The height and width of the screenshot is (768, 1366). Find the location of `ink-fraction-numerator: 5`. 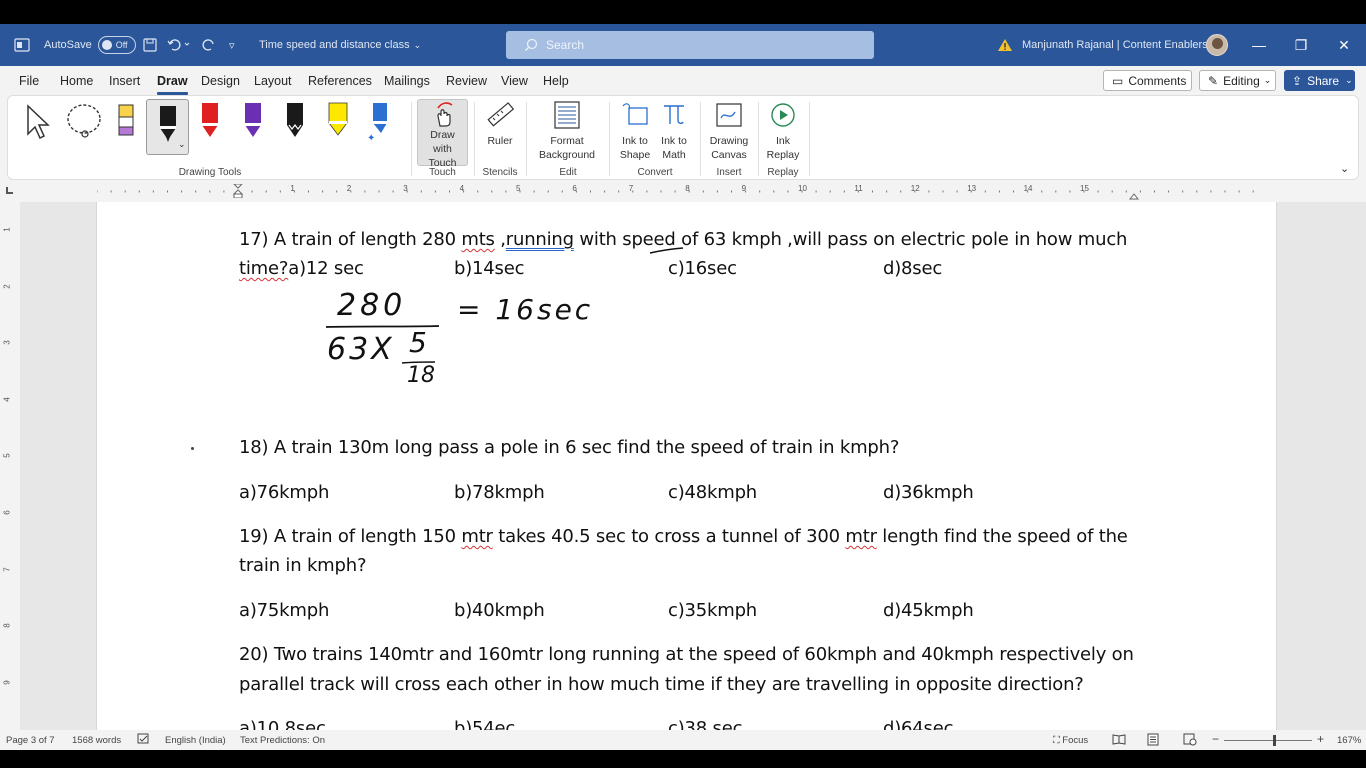

ink-fraction-numerator: 5 is located at coordinates (418, 342).